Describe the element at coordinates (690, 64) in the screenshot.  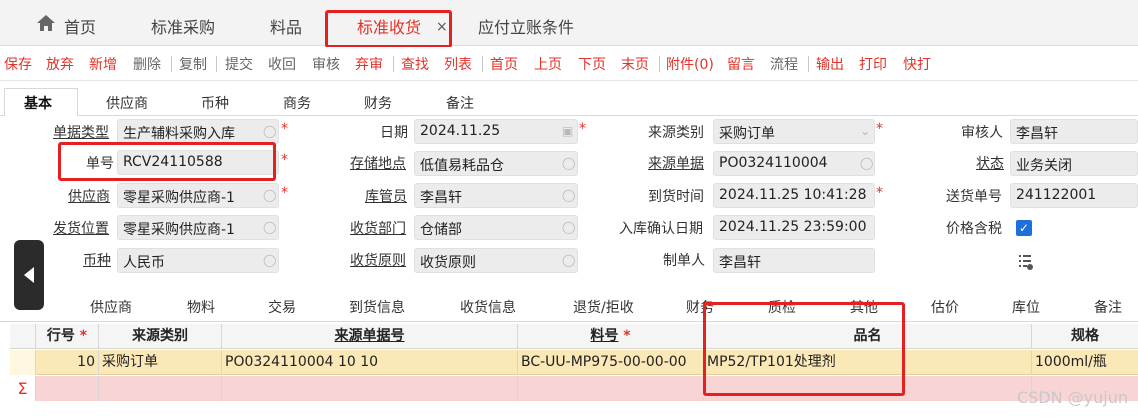
I see `attachment-button: 附件(0)` at that location.